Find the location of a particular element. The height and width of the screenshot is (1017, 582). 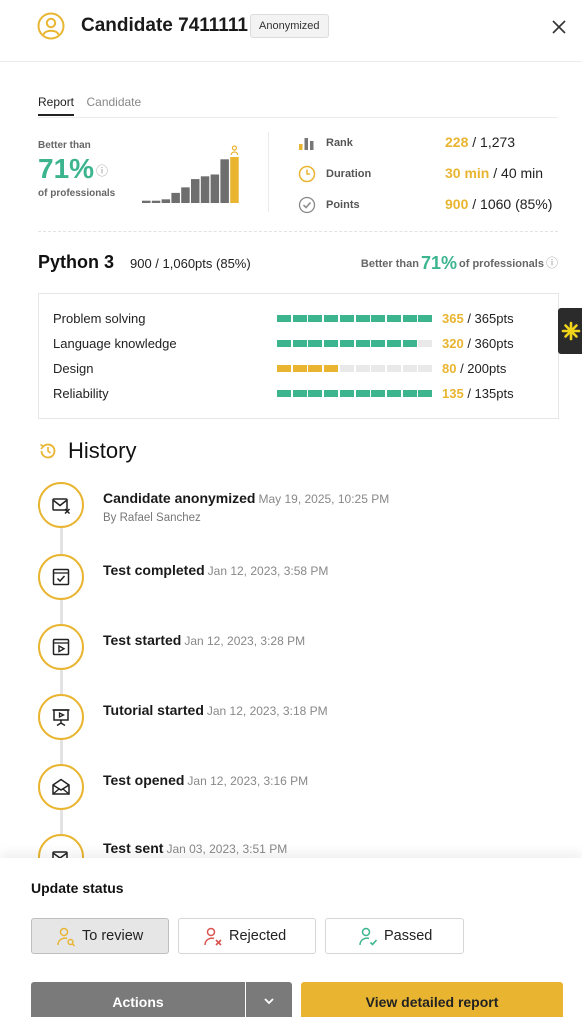

stat-value: 900 / 1060 (85%) is located at coordinates (499, 204).